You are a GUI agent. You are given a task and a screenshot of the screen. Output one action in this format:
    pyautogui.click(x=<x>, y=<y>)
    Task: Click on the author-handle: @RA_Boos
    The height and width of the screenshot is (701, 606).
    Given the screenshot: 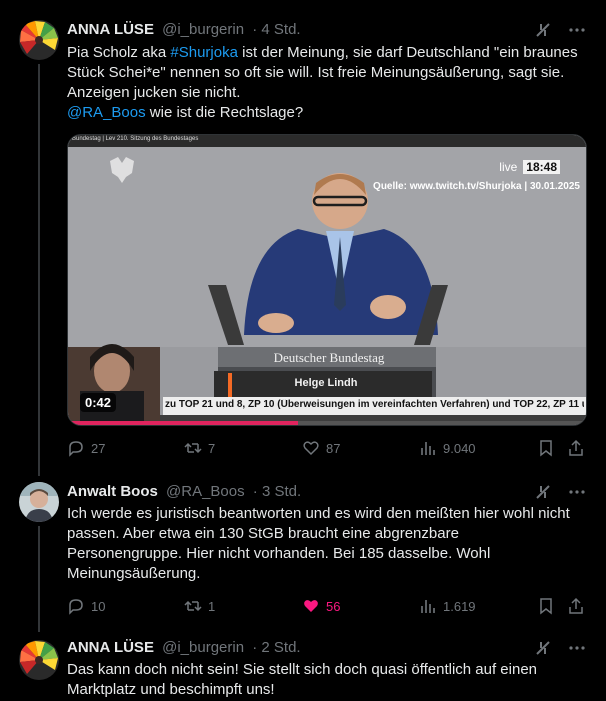 What is the action you would take?
    pyautogui.click(x=205, y=491)
    